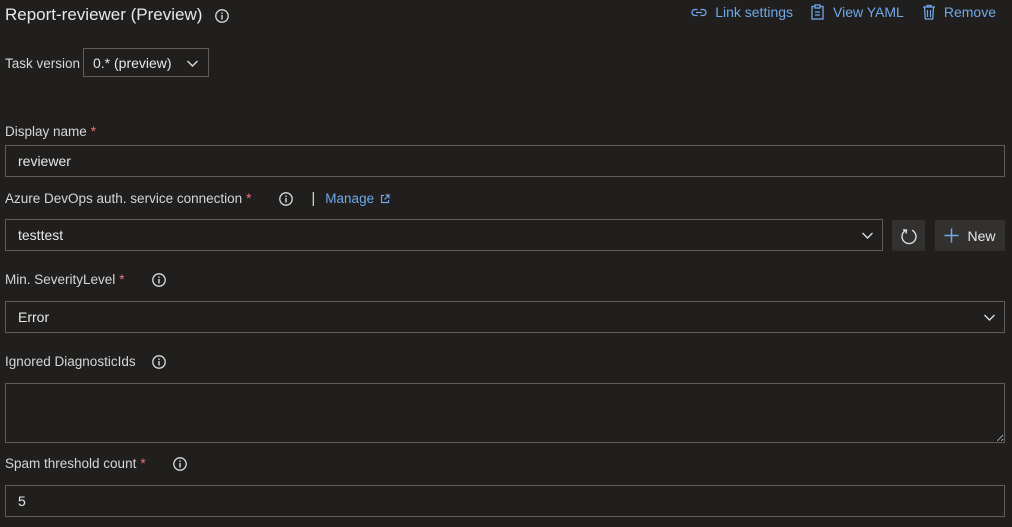  I want to click on spam-threshold-label-row: Spam threshold count *, so click(96, 463).